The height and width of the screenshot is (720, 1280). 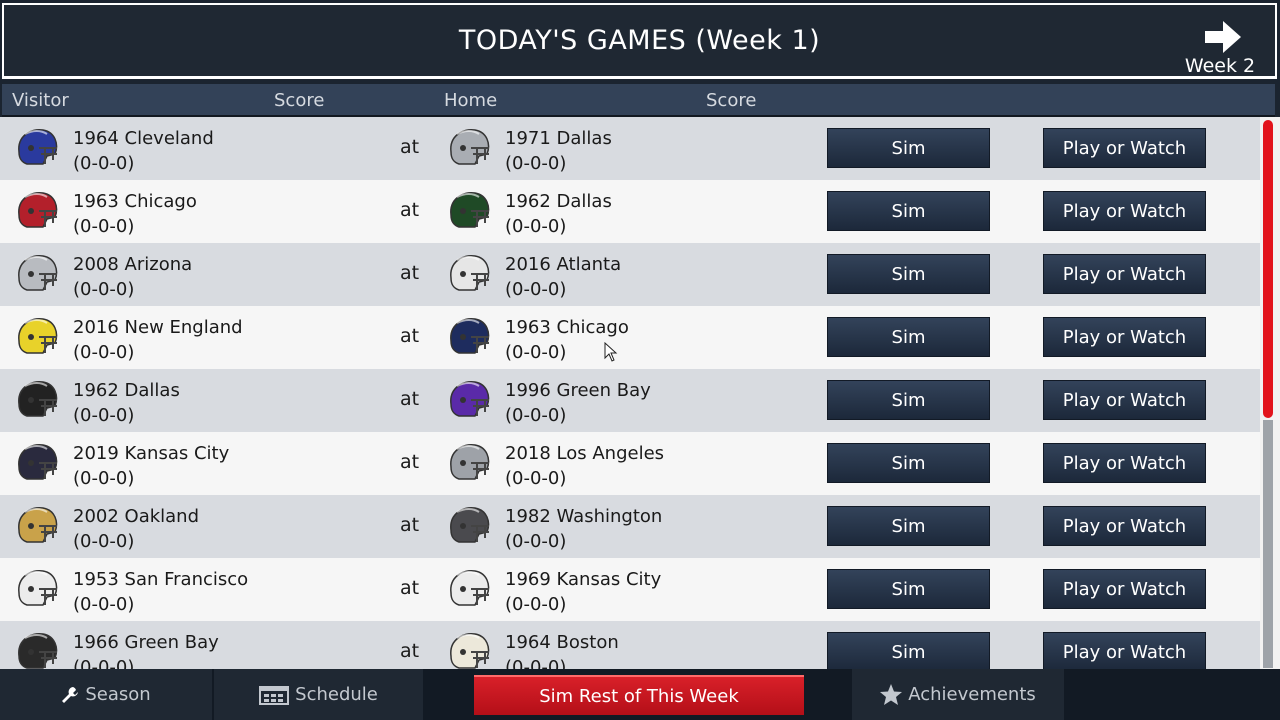 I want to click on schedule-tab: Schedule, so click(x=318, y=694).